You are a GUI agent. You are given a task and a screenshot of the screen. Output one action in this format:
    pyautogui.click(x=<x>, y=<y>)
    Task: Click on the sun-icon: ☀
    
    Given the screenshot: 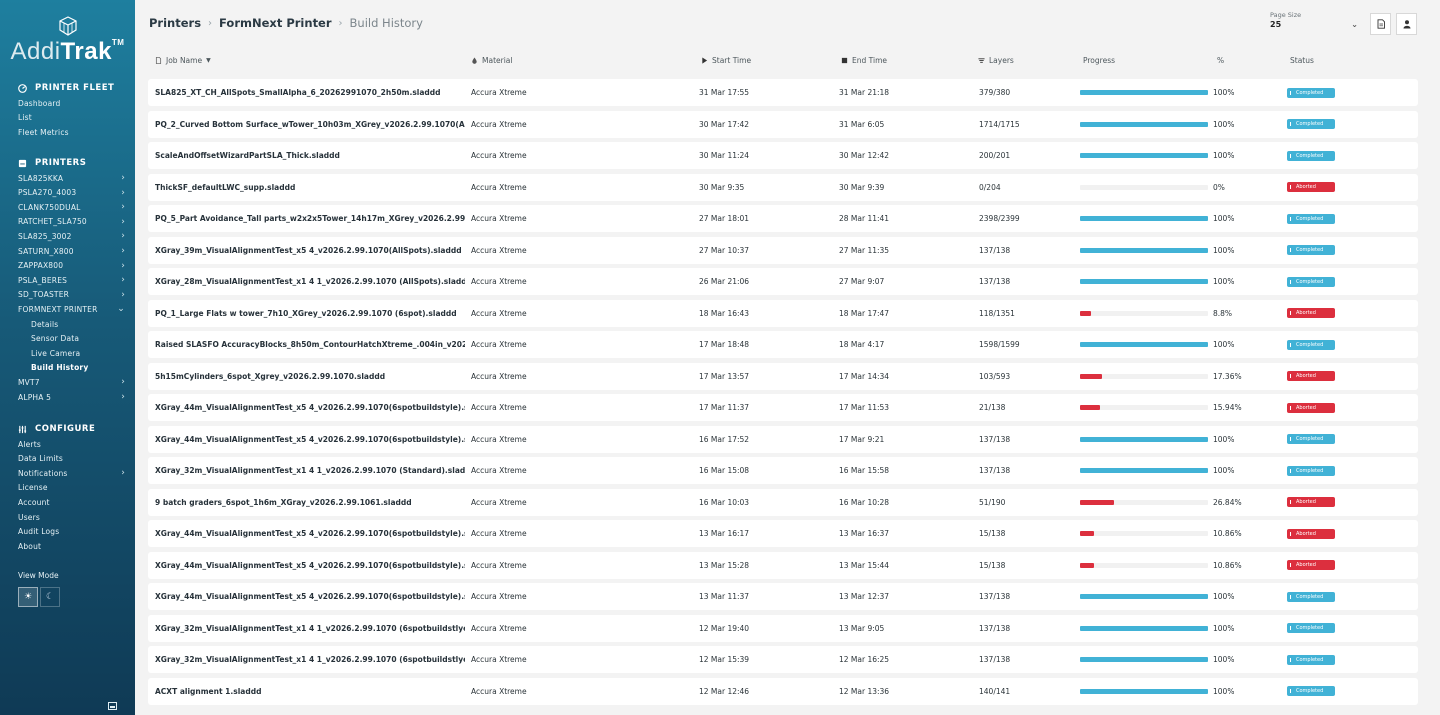 What is the action you would take?
    pyautogui.click(x=28, y=597)
    